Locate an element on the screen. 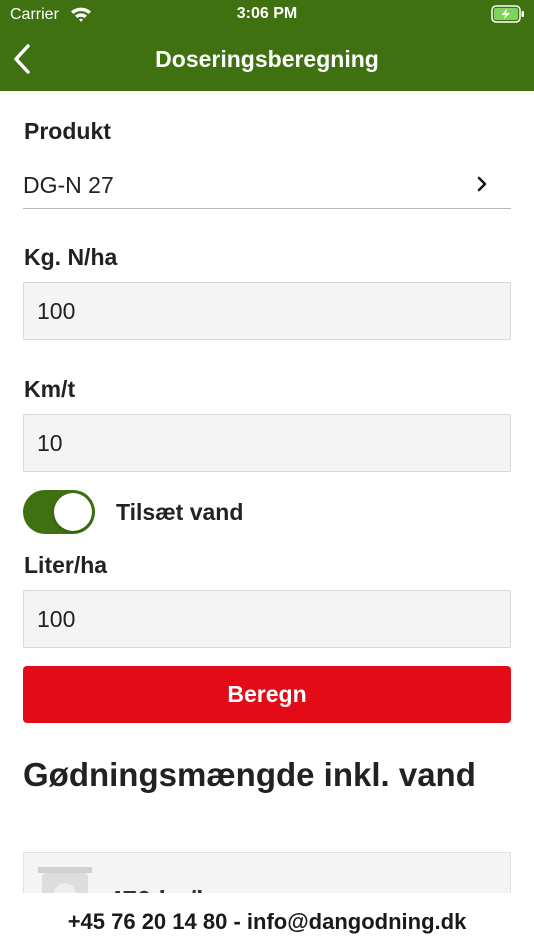 This screenshot has width=534, height=950. nitrogen-label: Kg. N/ha is located at coordinates (71, 257).